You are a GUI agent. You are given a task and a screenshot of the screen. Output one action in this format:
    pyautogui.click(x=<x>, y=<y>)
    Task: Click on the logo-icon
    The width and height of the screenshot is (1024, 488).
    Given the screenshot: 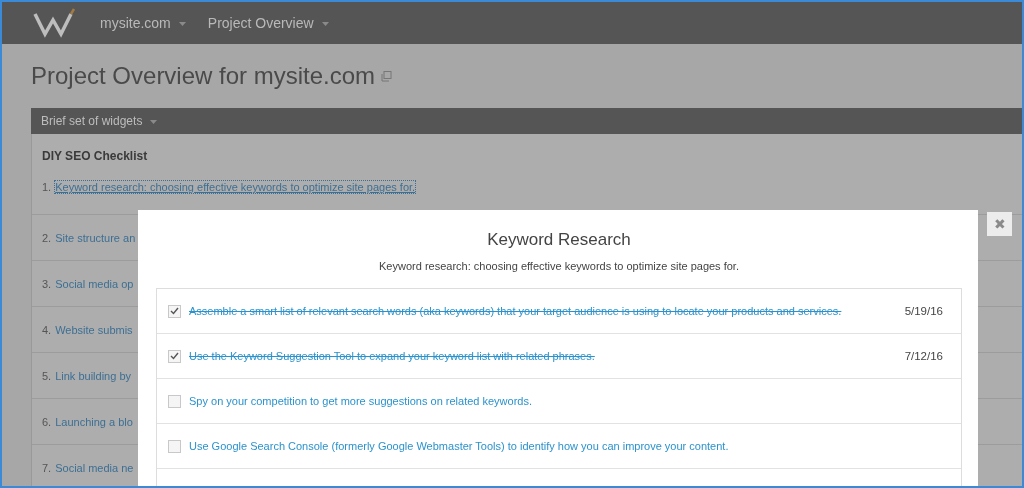 What is the action you would take?
    pyautogui.click(x=55, y=23)
    